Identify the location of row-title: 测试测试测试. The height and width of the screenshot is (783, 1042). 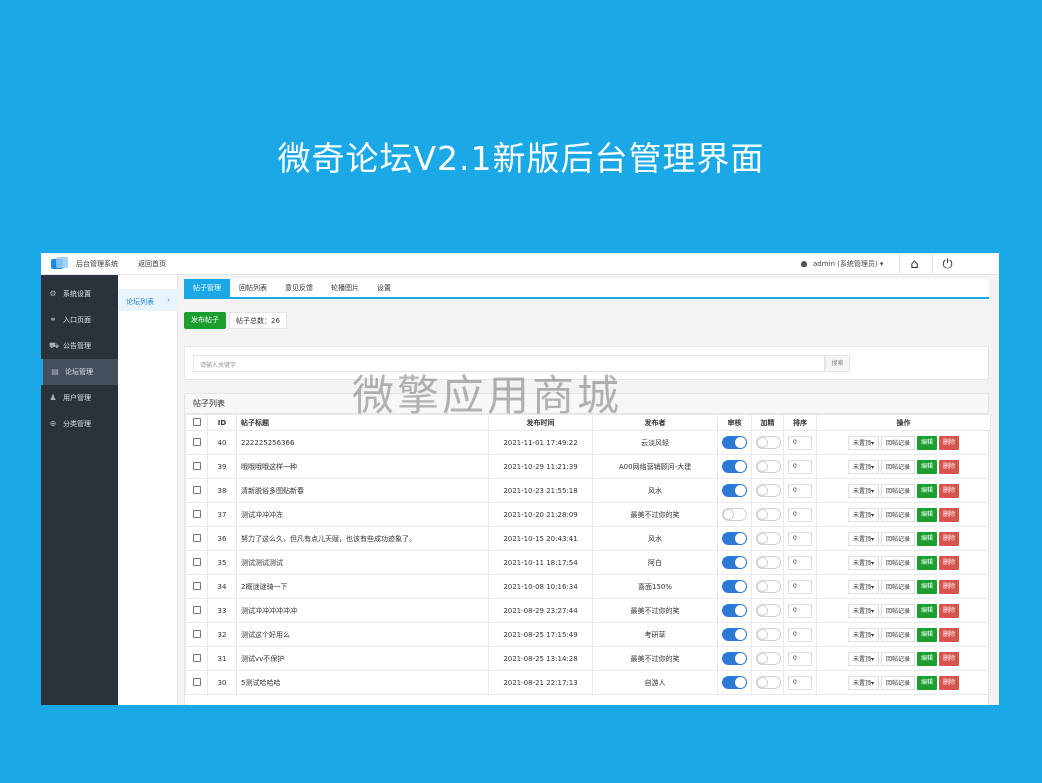
(362, 562).